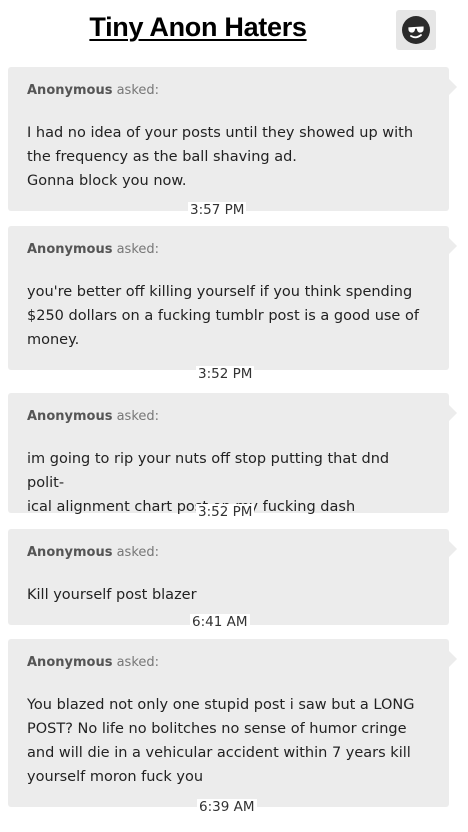 This screenshot has width=468, height=832. I want to click on question-line: Kill yourself post blazer, so click(112, 595).